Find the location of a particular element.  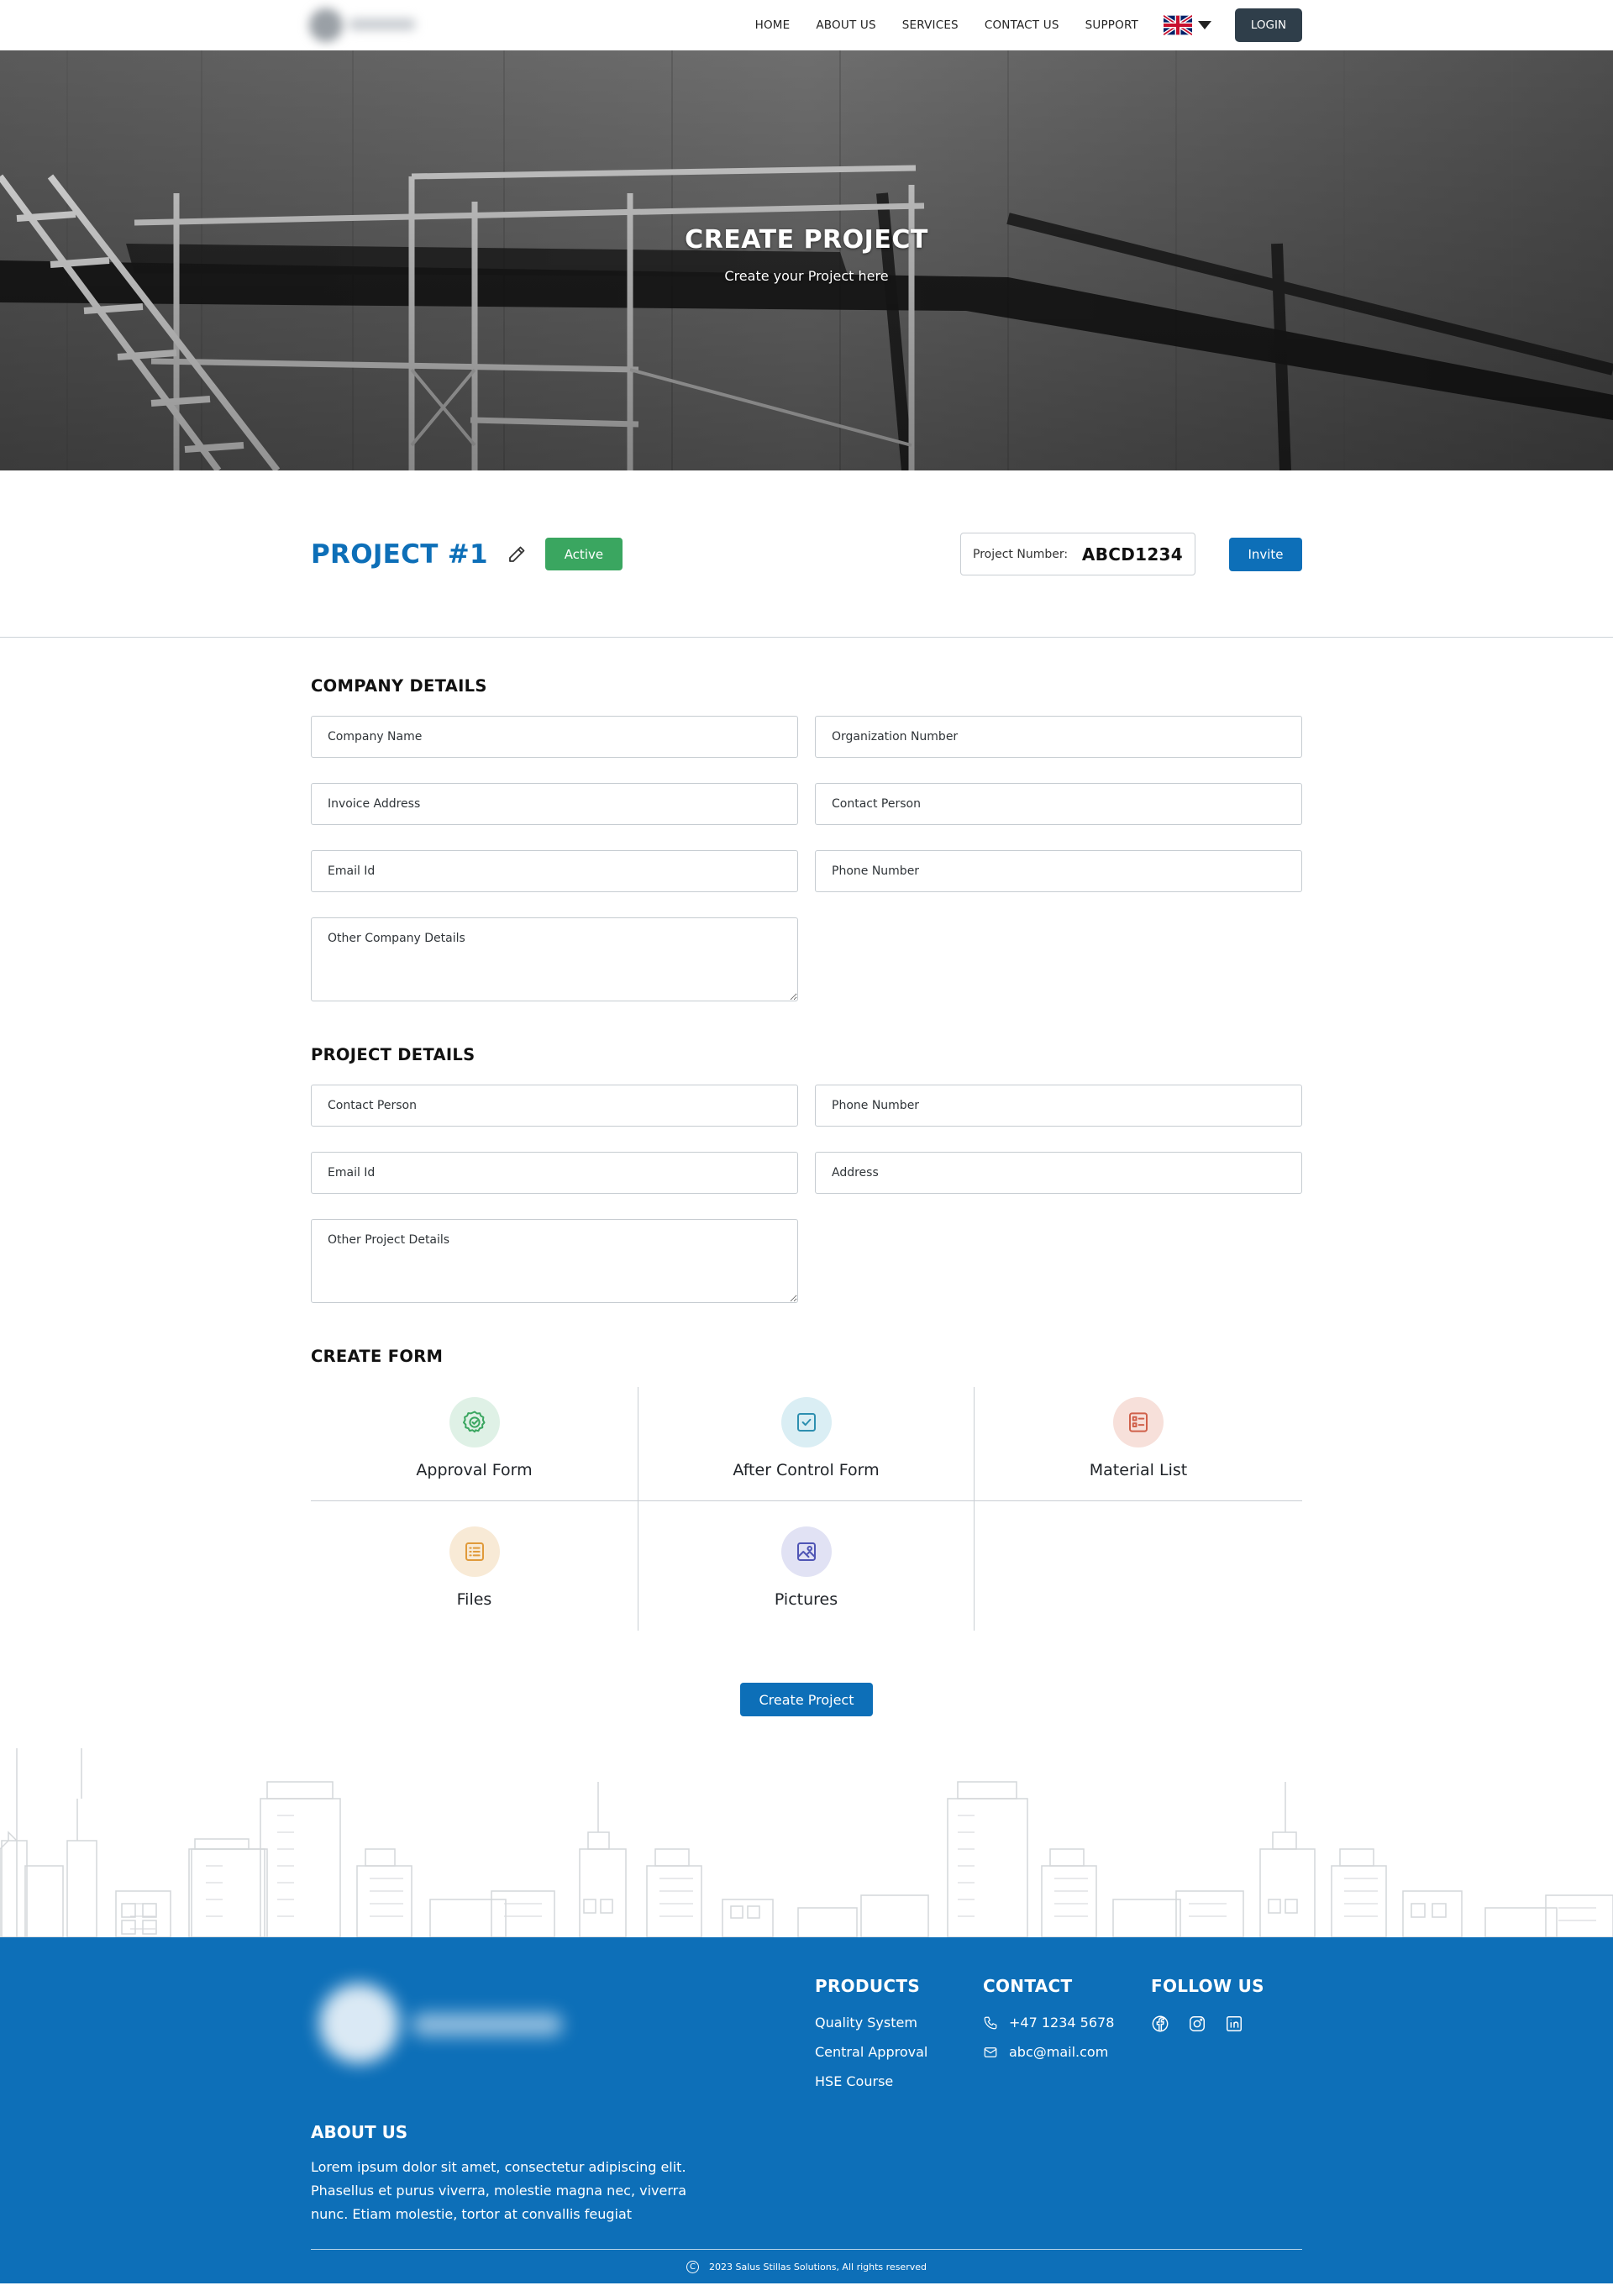

status-badge: Active is located at coordinates (583, 554).